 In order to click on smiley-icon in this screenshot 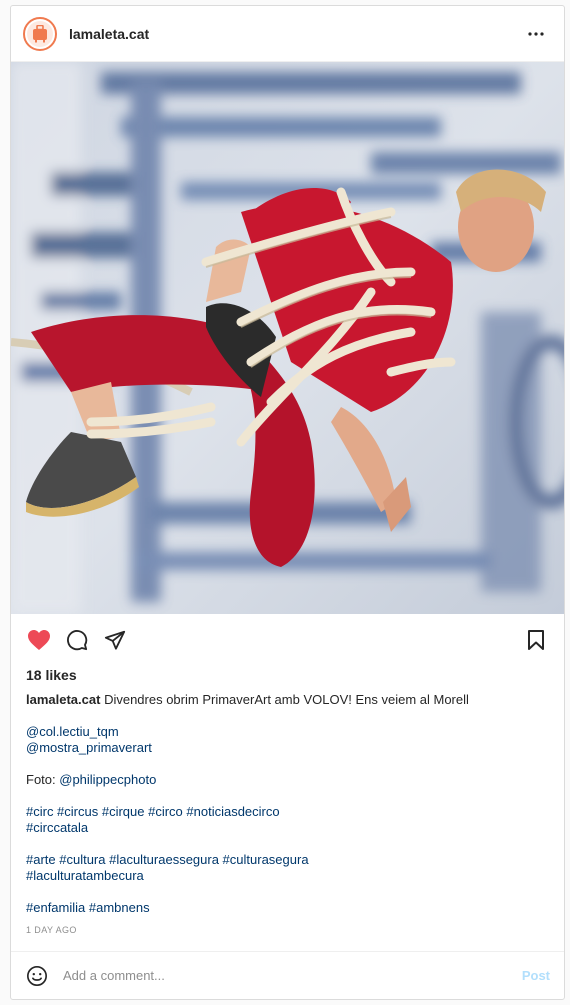, I will do `click(37, 976)`.